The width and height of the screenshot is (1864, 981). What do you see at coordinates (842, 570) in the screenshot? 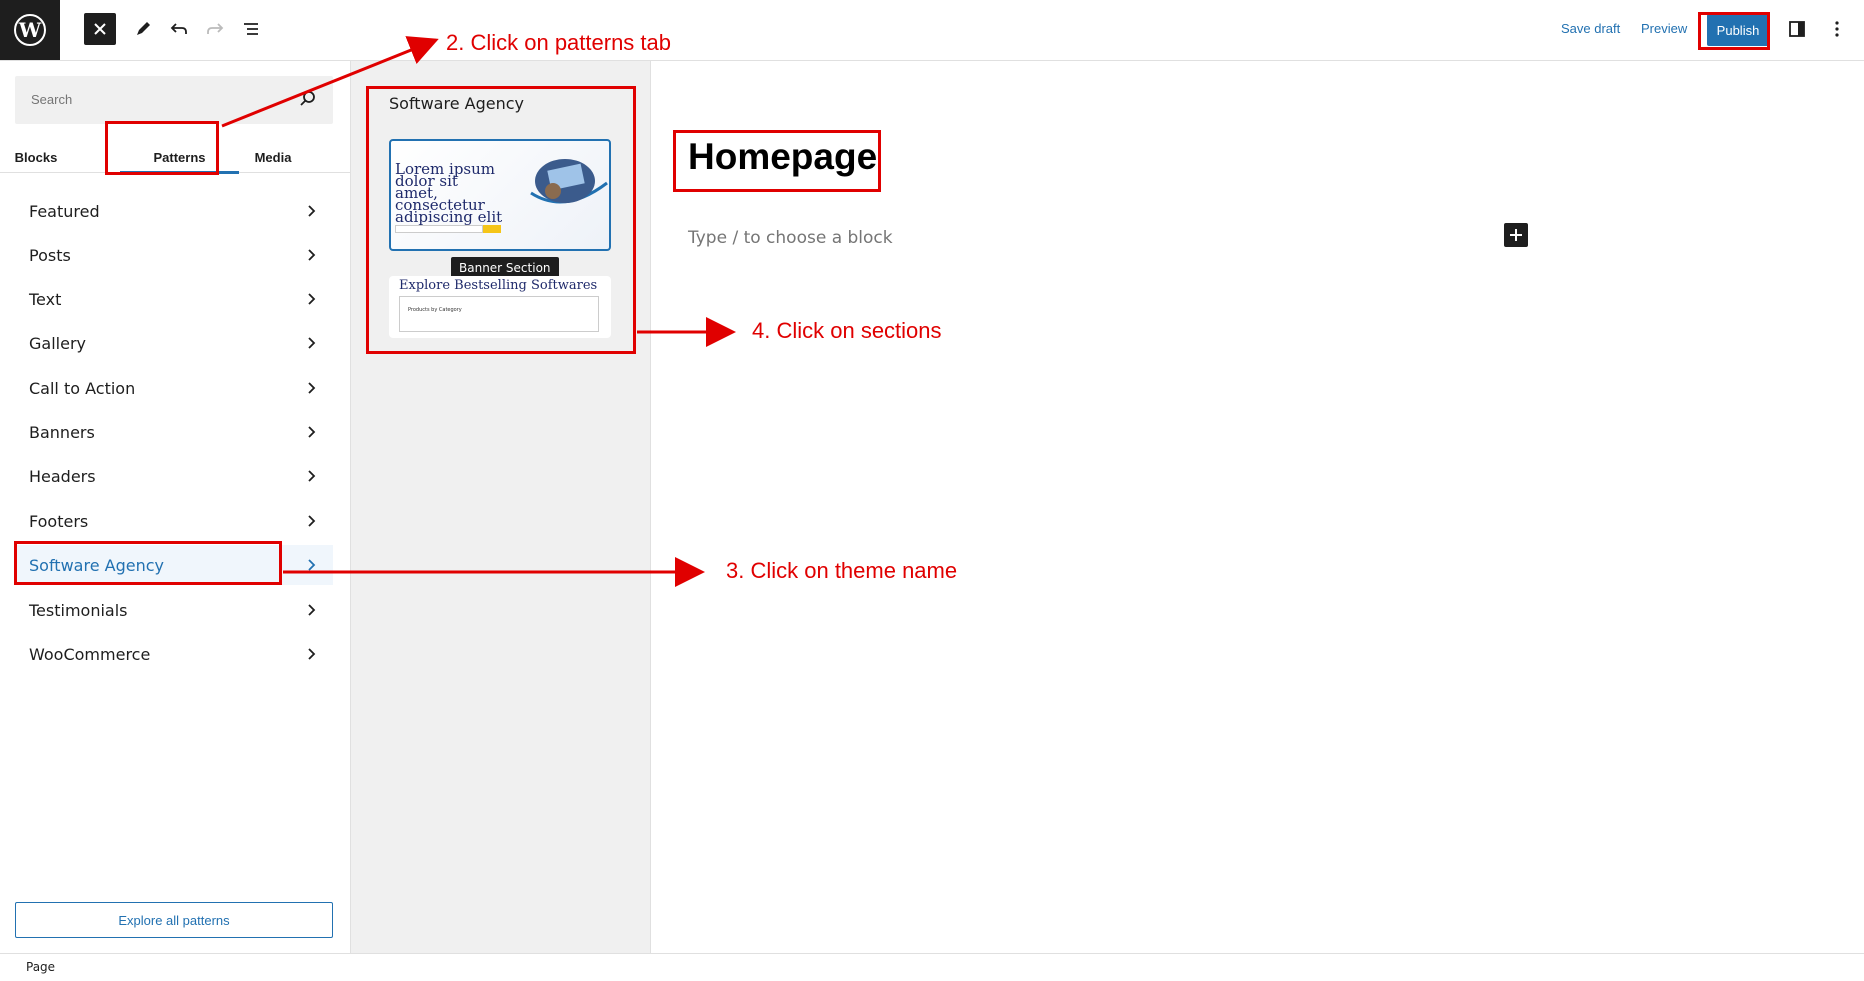
I see `annotation-step-3: 3. Click on theme name` at bounding box center [842, 570].